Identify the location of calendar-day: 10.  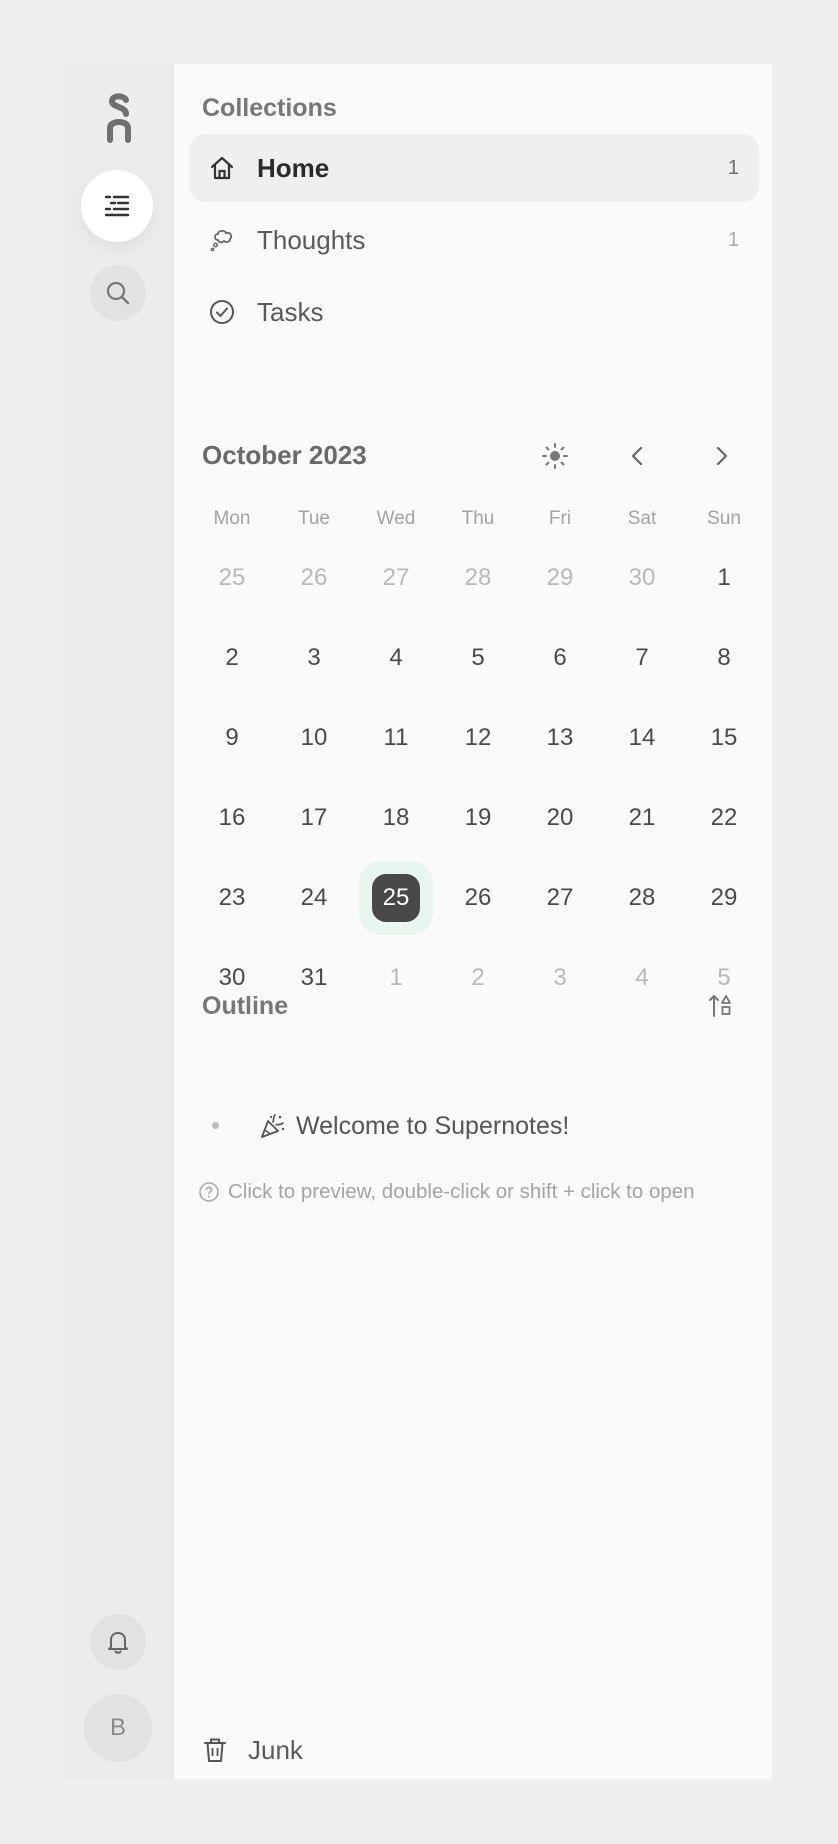
(314, 738).